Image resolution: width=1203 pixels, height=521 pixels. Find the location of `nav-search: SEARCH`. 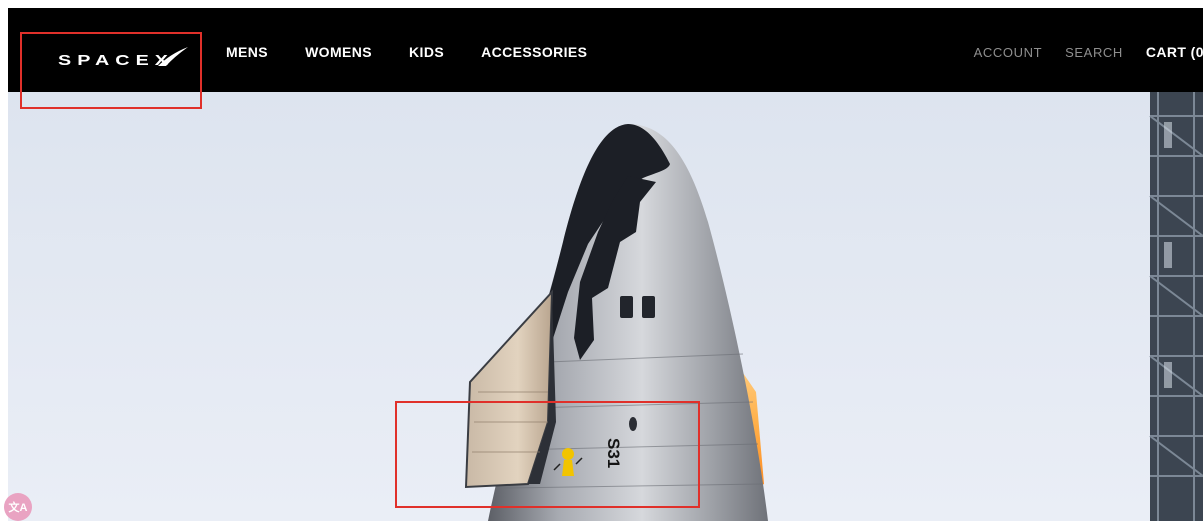

nav-search: SEARCH is located at coordinates (1094, 52).